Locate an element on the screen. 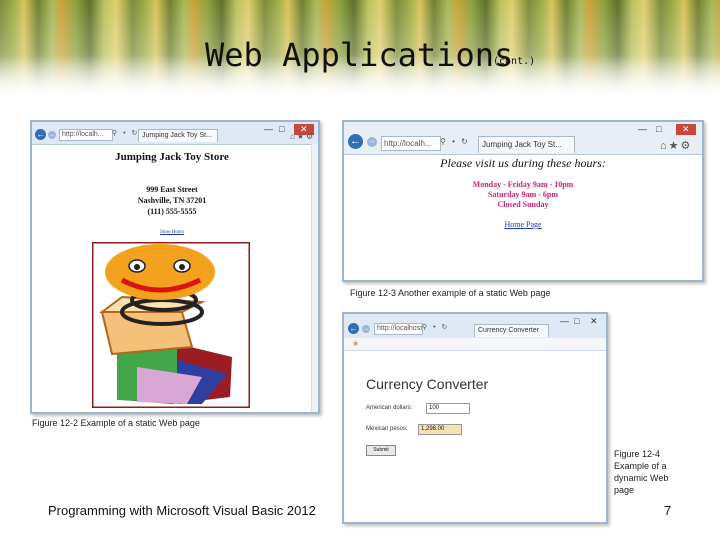 The height and width of the screenshot is (540, 720). hours-sunday: Closed Sunday is located at coordinates (523, 204).